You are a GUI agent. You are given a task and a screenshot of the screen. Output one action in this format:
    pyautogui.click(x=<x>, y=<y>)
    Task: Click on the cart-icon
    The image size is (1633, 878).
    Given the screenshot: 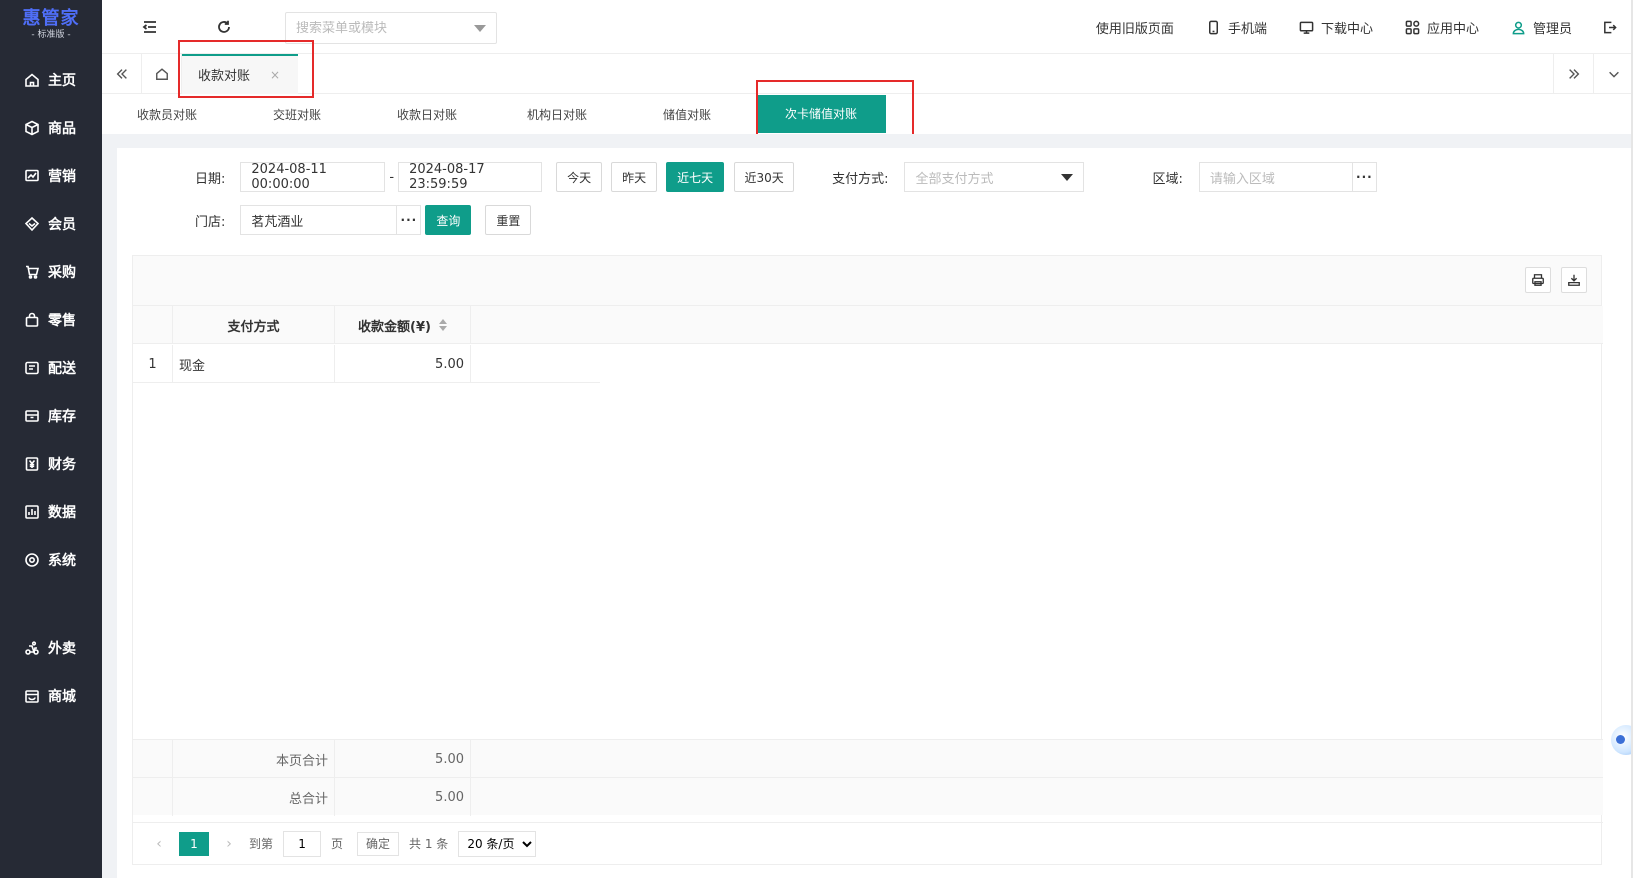 What is the action you would take?
    pyautogui.click(x=33, y=272)
    